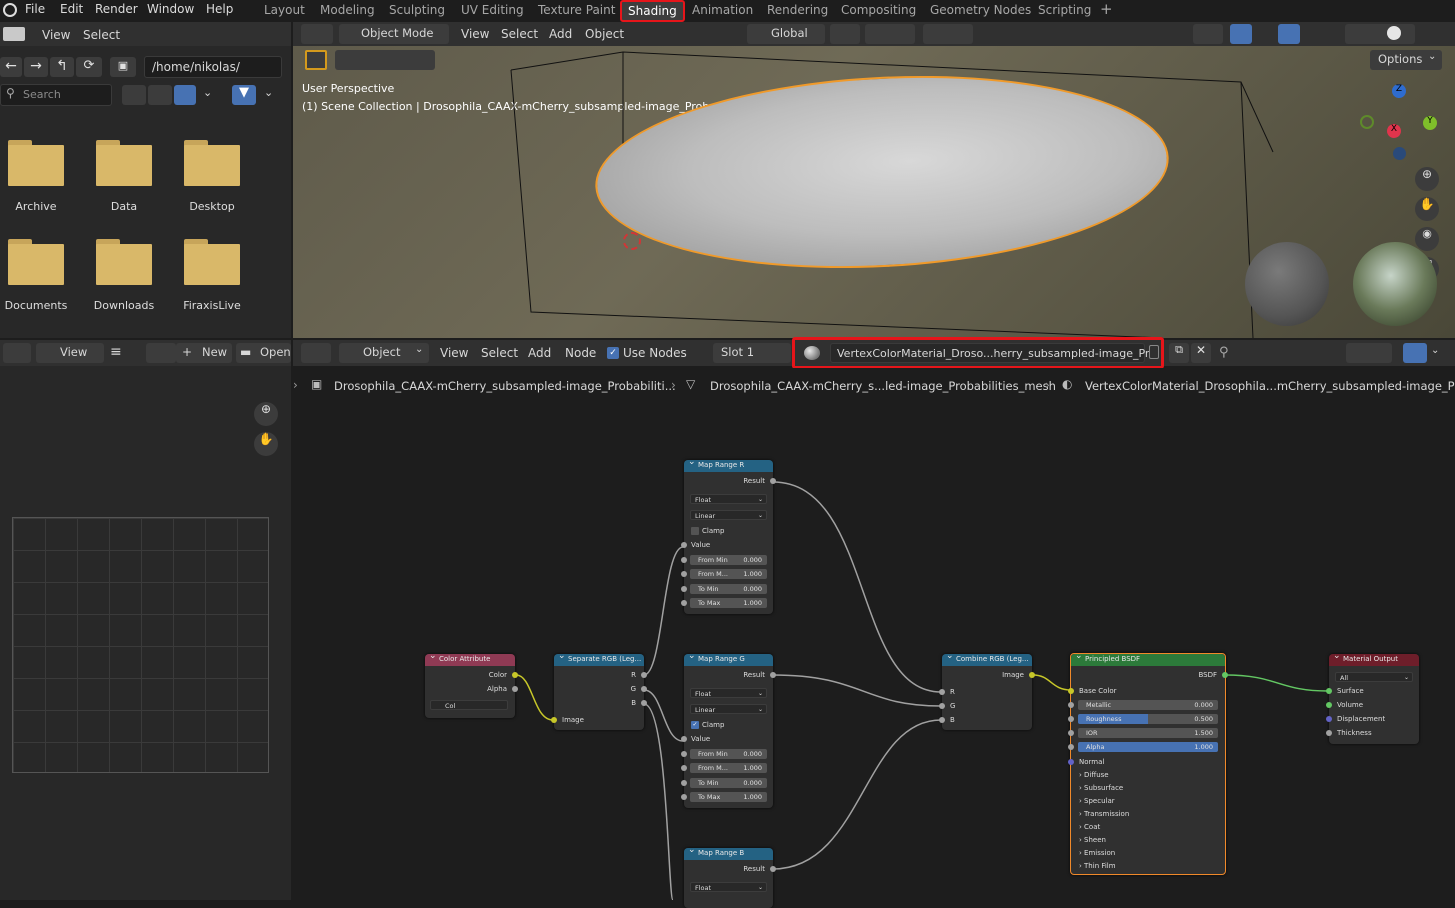 This screenshot has width=1455, height=908. What do you see at coordinates (36, 67) in the screenshot?
I see `forward-button: →` at bounding box center [36, 67].